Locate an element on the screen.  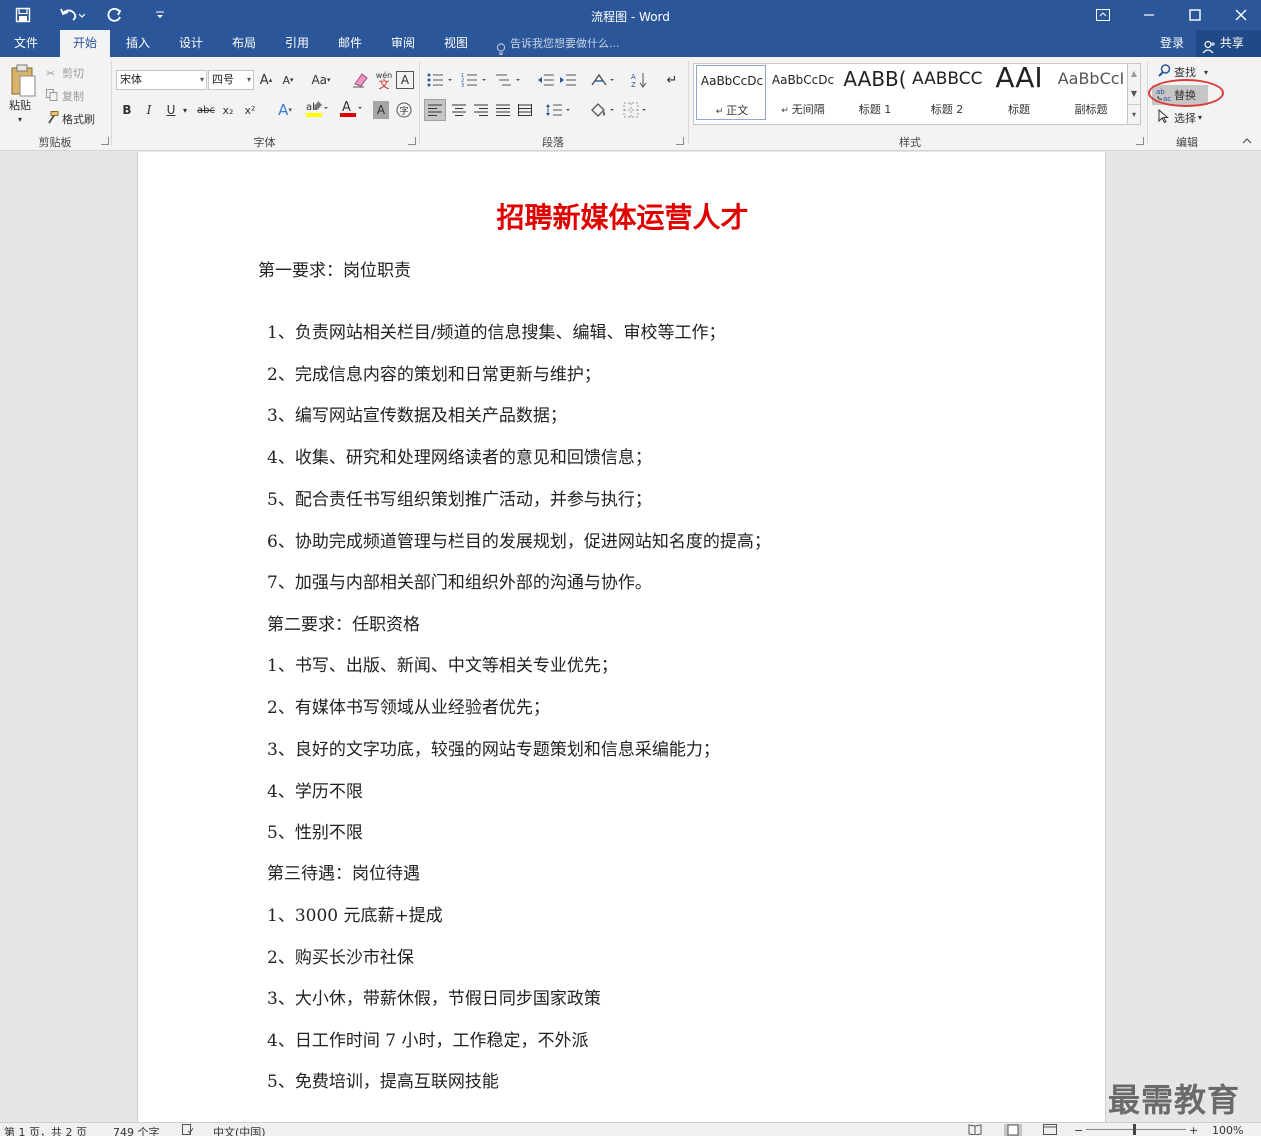
bold-button: B is located at coordinates (127, 110).